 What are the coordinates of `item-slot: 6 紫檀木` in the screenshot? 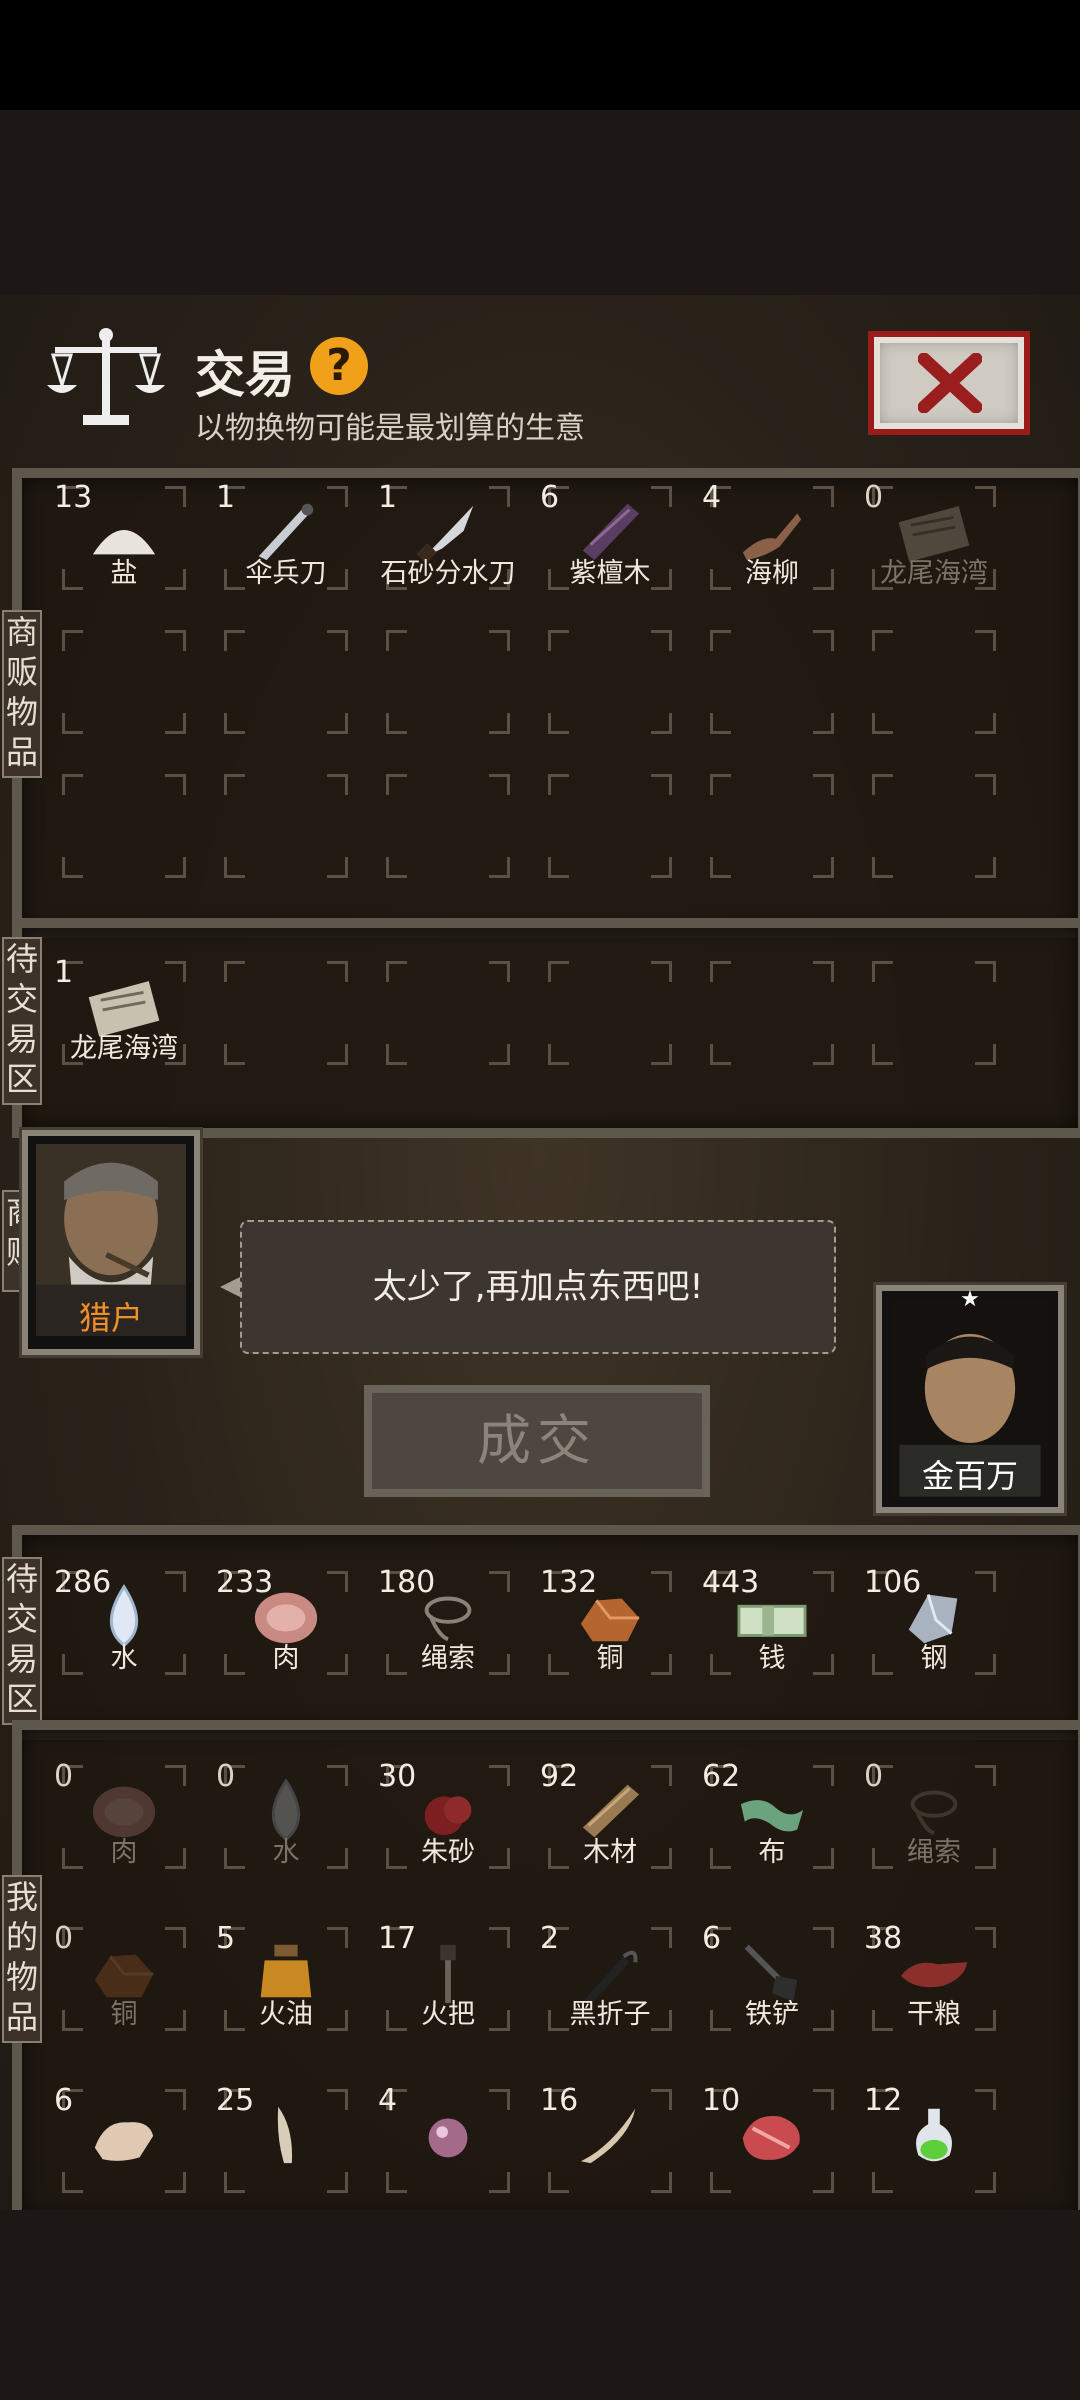 It's located at (610, 538).